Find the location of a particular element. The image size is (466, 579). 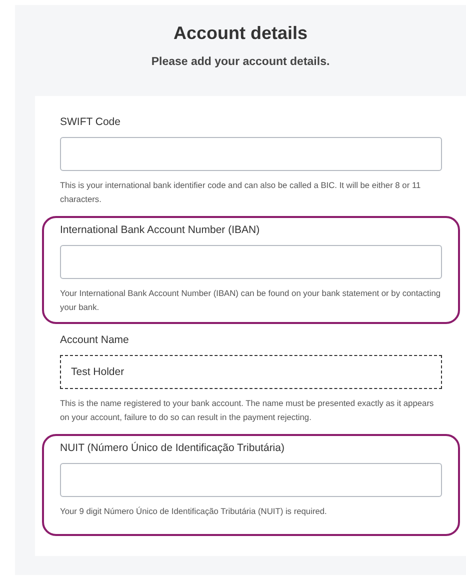

help-text: This is the name registered to your bank account. The name must be presented exactly as it appears on your account, failure to do so can result in the payment rejecting. is located at coordinates (247, 410).